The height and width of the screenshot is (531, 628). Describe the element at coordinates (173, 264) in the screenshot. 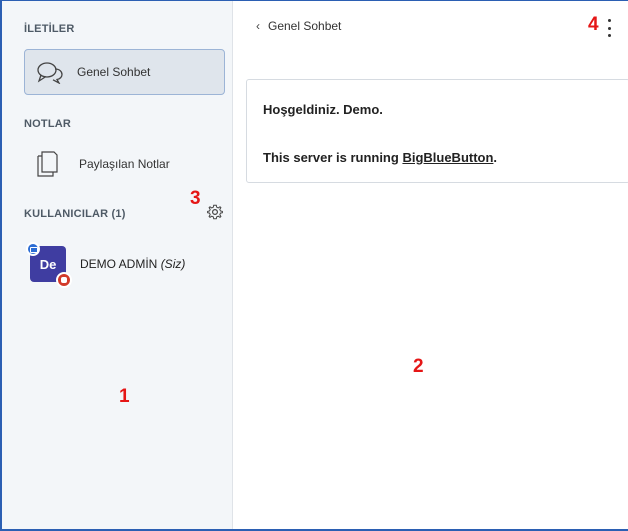

I see `user-you-label: (Siz)` at that location.